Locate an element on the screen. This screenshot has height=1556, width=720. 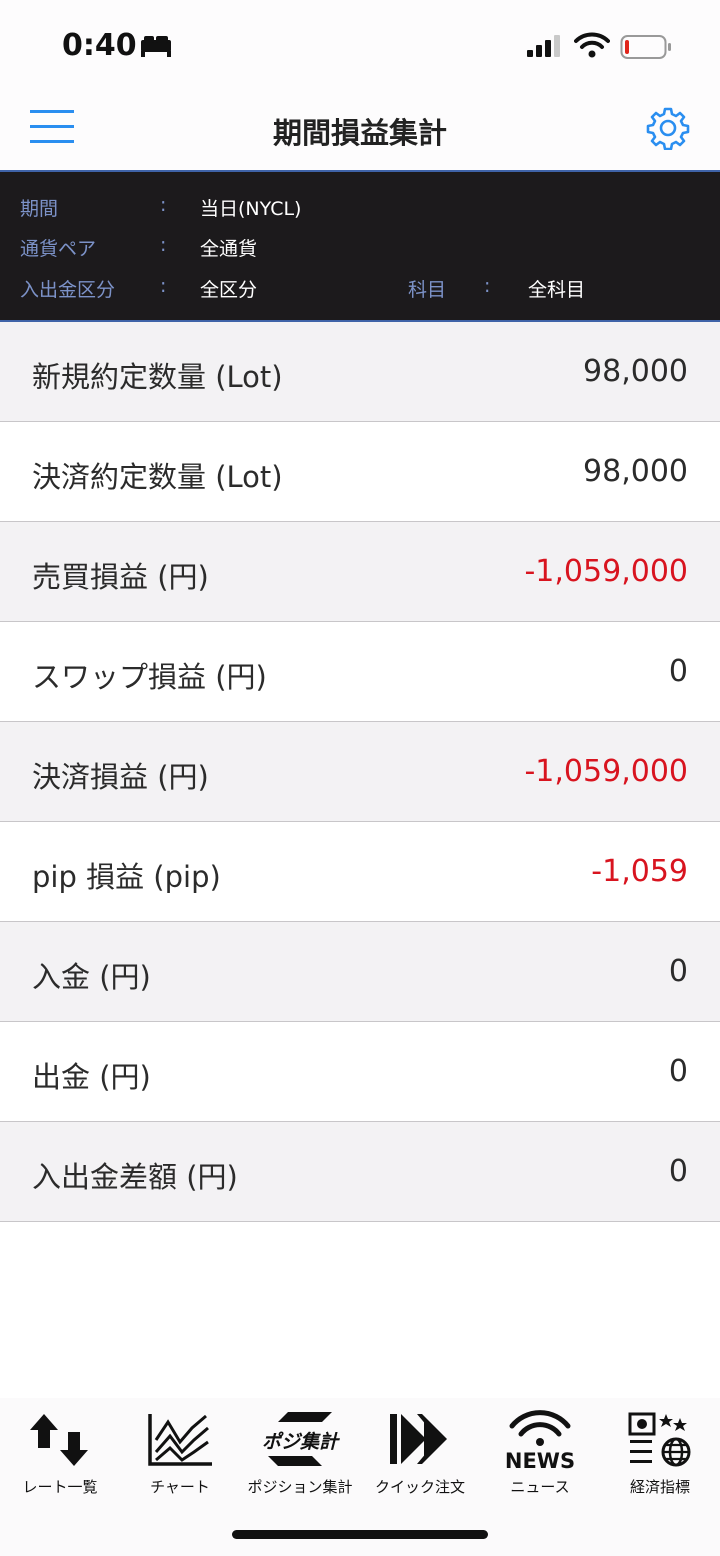
currency-pair-colon: : is located at coordinates (163, 245).